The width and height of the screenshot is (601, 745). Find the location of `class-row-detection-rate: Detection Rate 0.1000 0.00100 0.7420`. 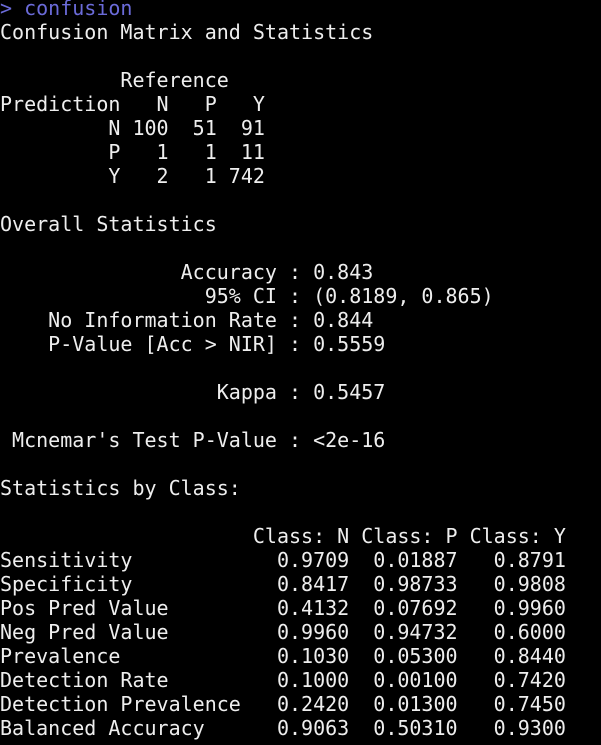

class-row-detection-rate: Detection Rate 0.1000 0.00100 0.7420 is located at coordinates (283, 680).